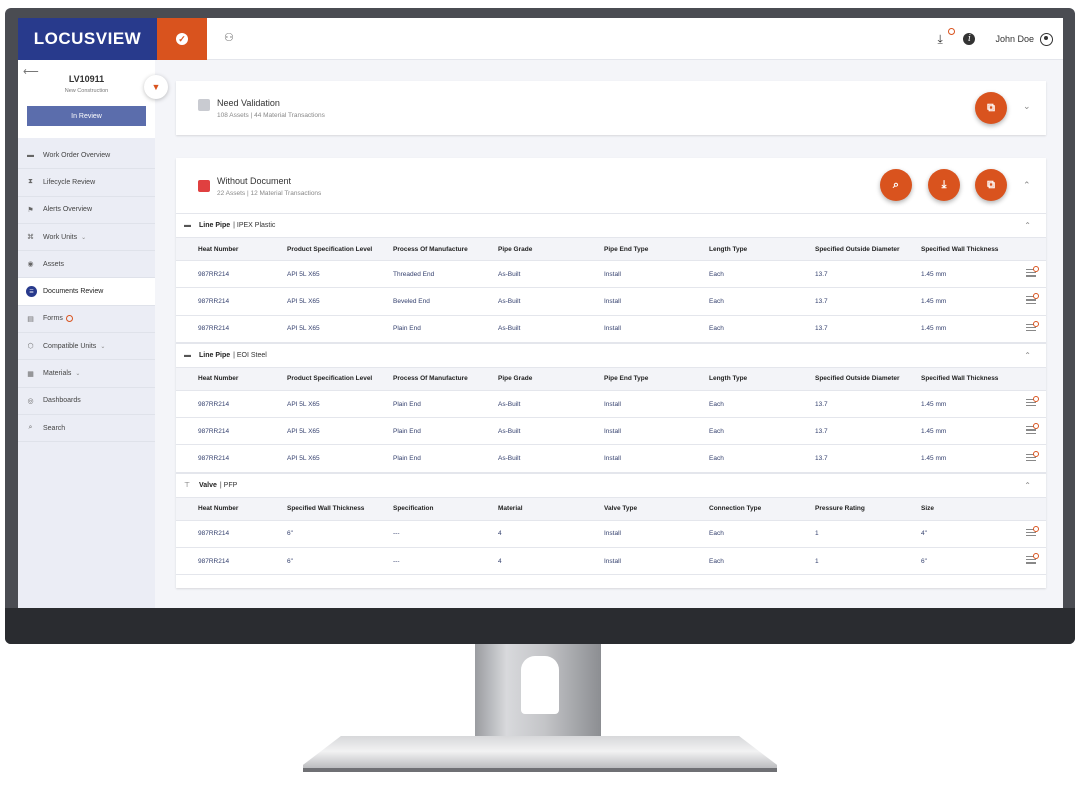 This screenshot has height=793, width=1080. What do you see at coordinates (611, 535) in the screenshot?
I see `table-row: 987RR214 6" --- 4 Install Each 1 4"` at bounding box center [611, 535].